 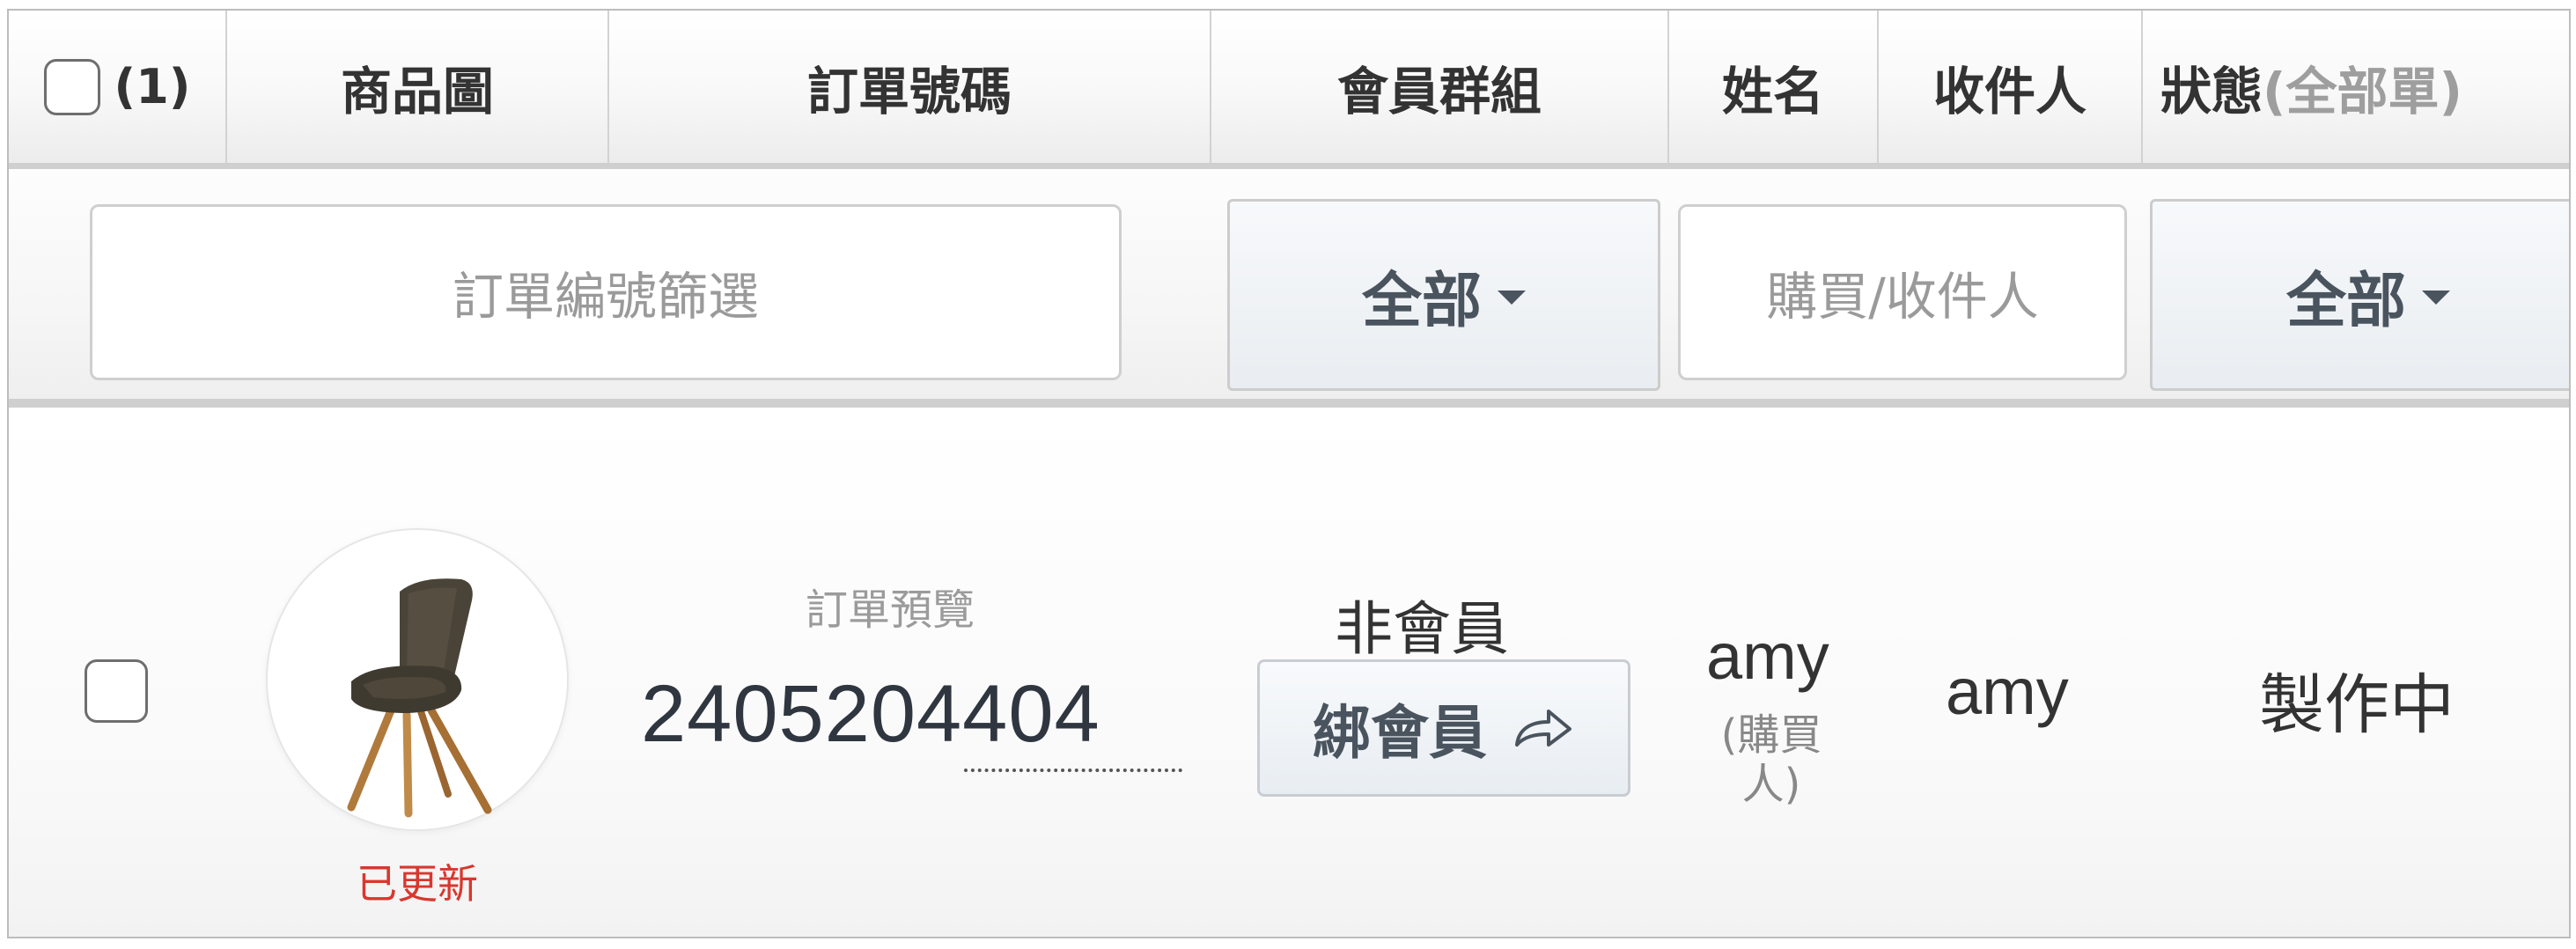 I want to click on recipient-name: amy, so click(x=2007, y=691).